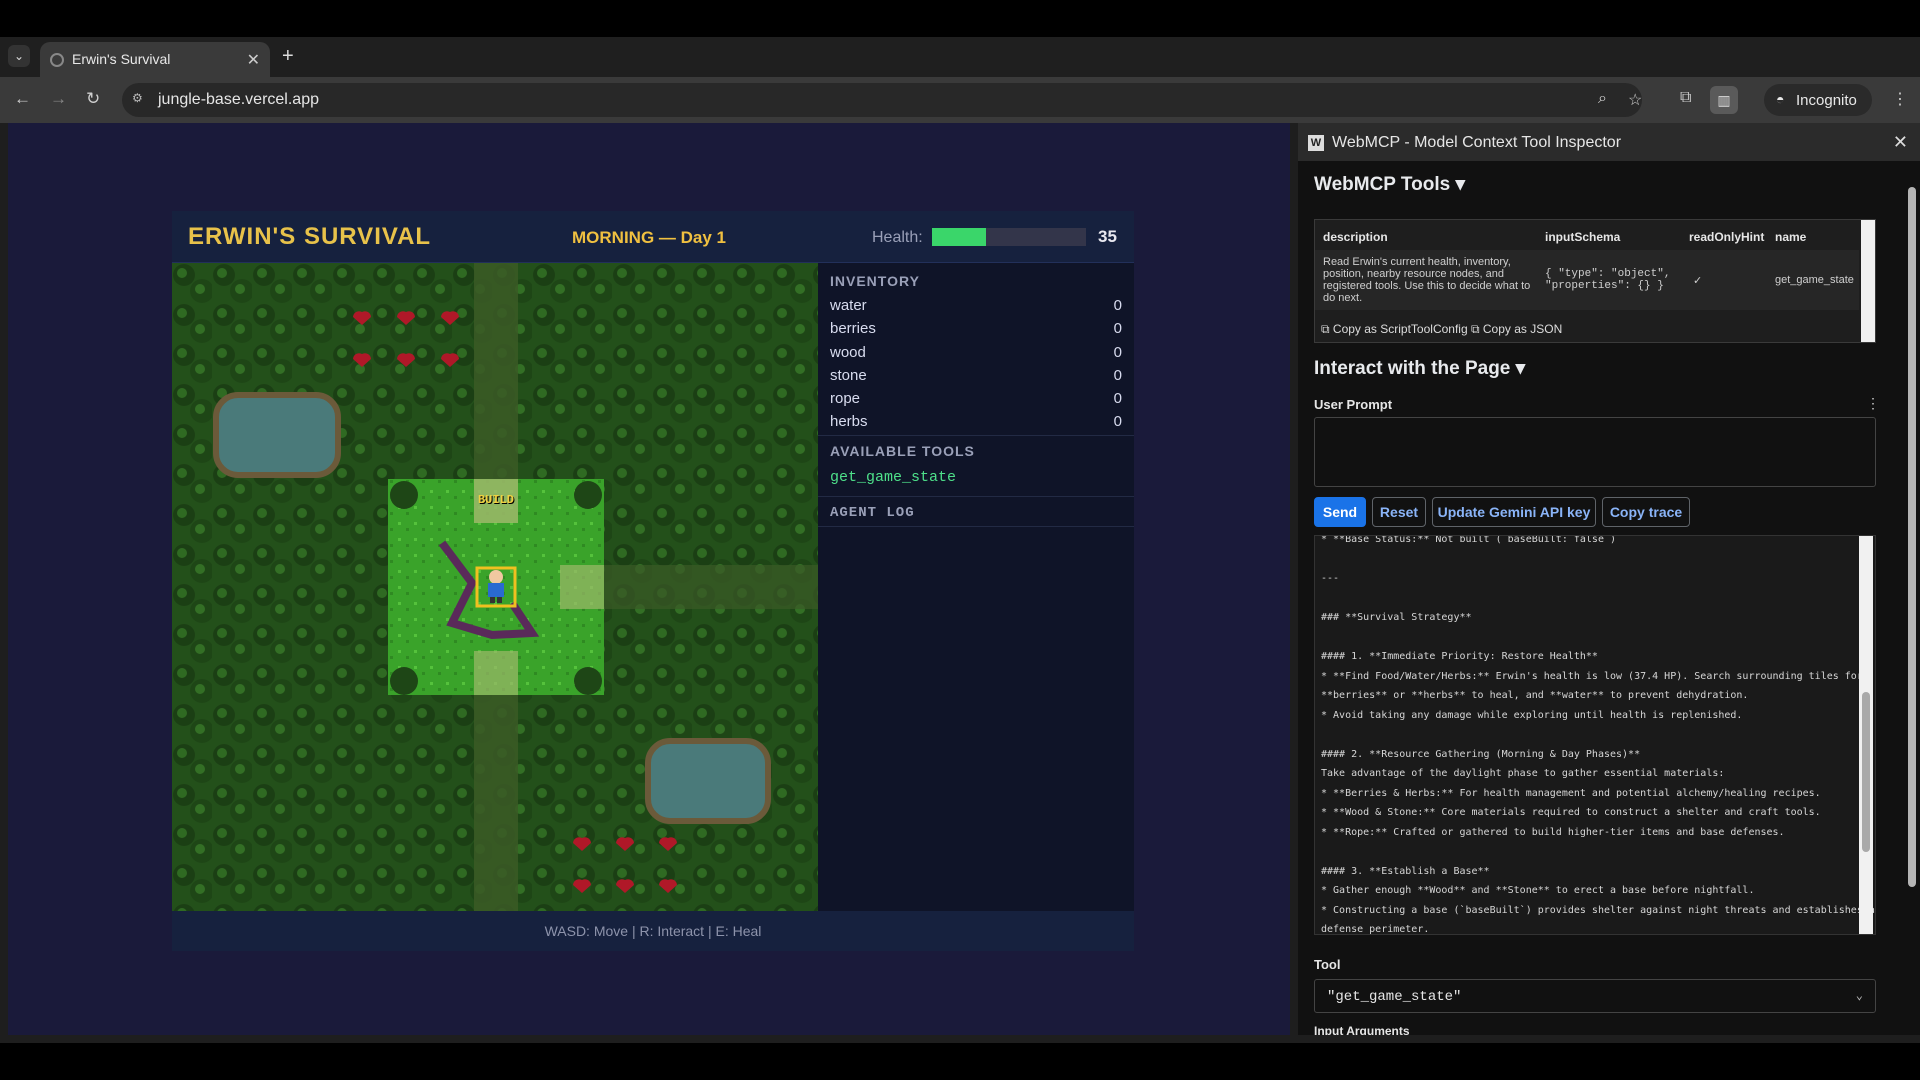 This screenshot has width=1920, height=1080. What do you see at coordinates (22, 99) in the screenshot?
I see `back-arrow-icon: ←` at bounding box center [22, 99].